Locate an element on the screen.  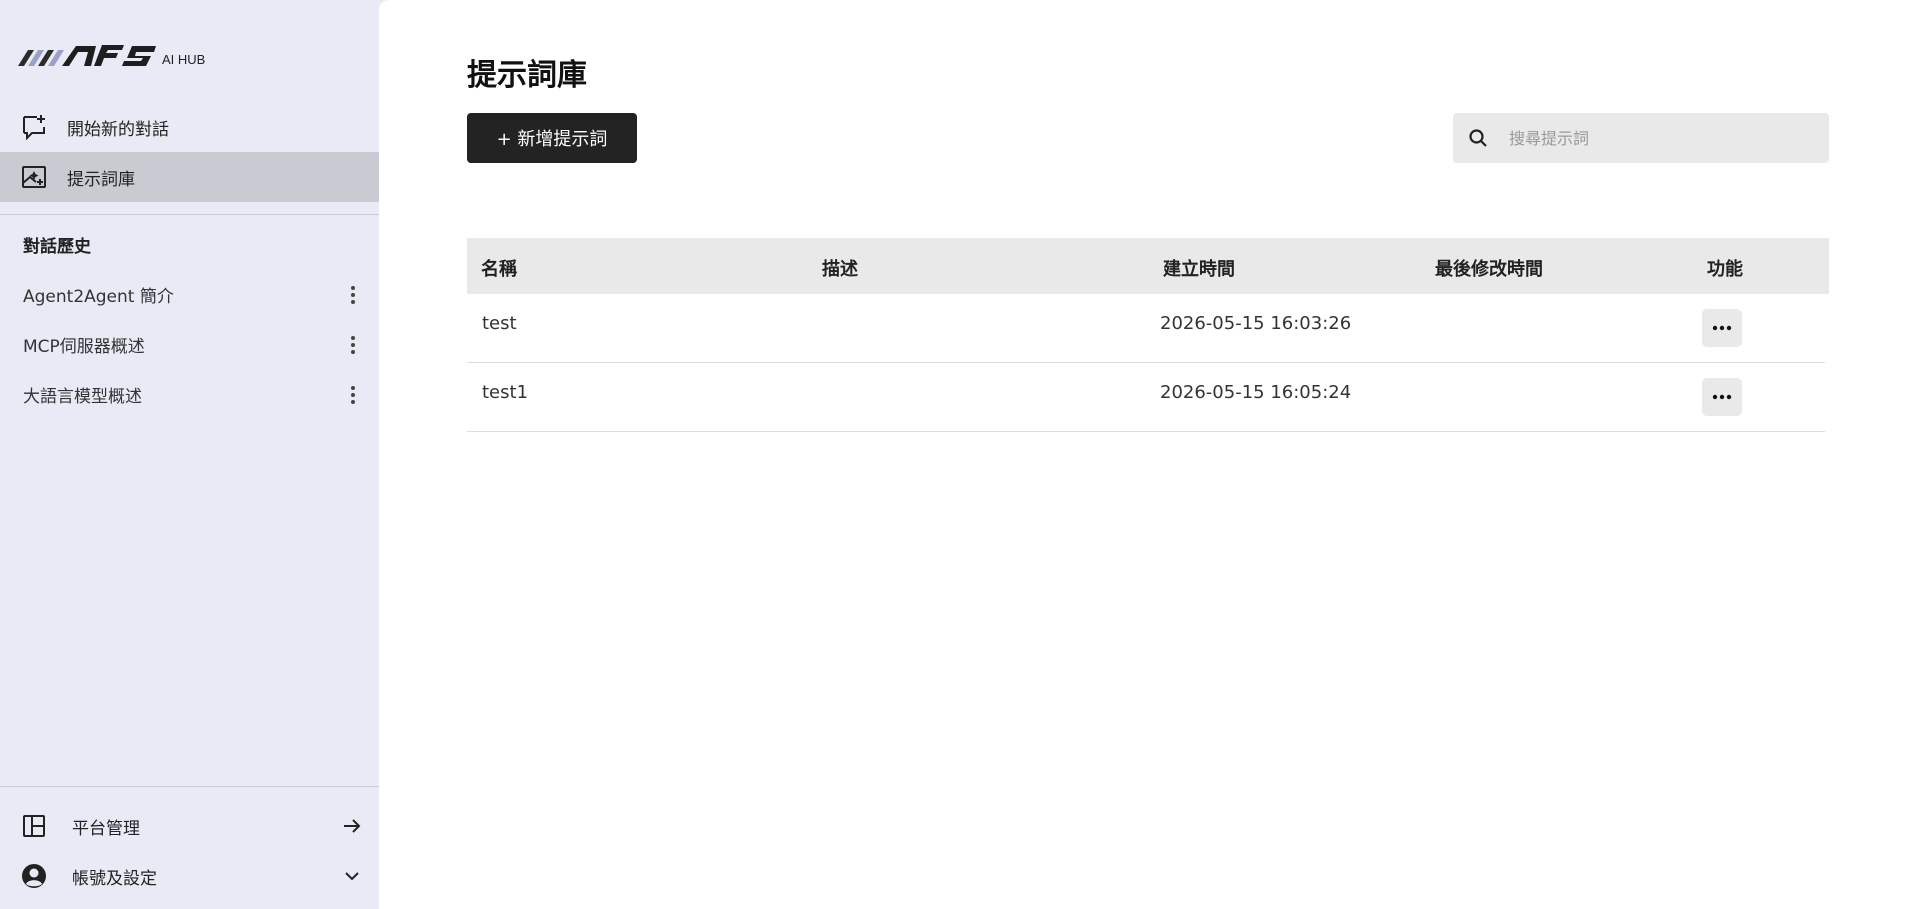
chevron-down-icon is located at coordinates (352, 876).